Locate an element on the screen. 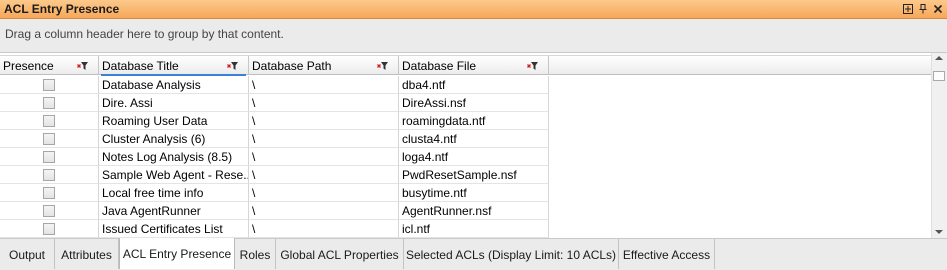  maximize-icon is located at coordinates (907, 8).